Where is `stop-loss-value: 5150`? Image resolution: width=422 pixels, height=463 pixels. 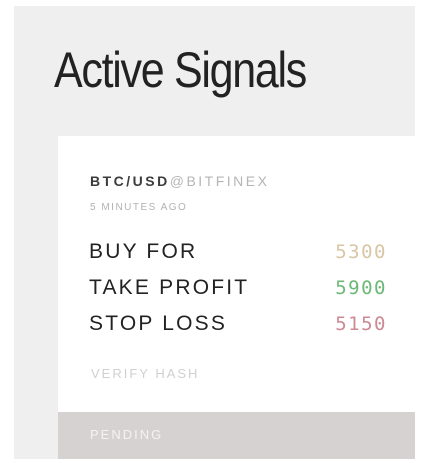
stop-loss-value: 5150 is located at coordinates (361, 324).